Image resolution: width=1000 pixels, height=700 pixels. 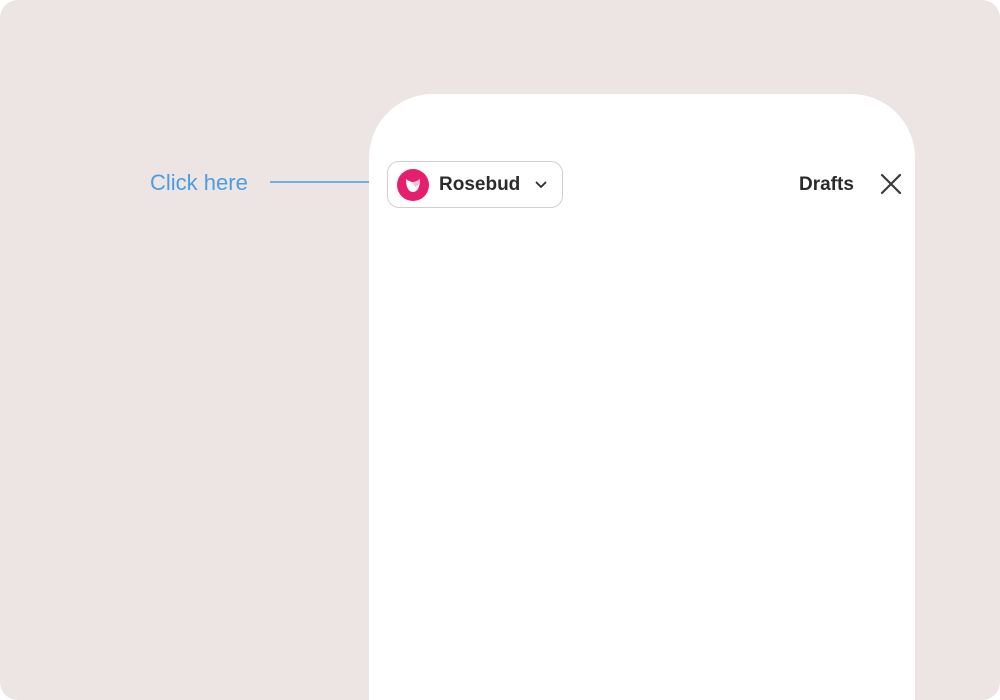 I want to click on rosebud-logo-icon, so click(x=413, y=185).